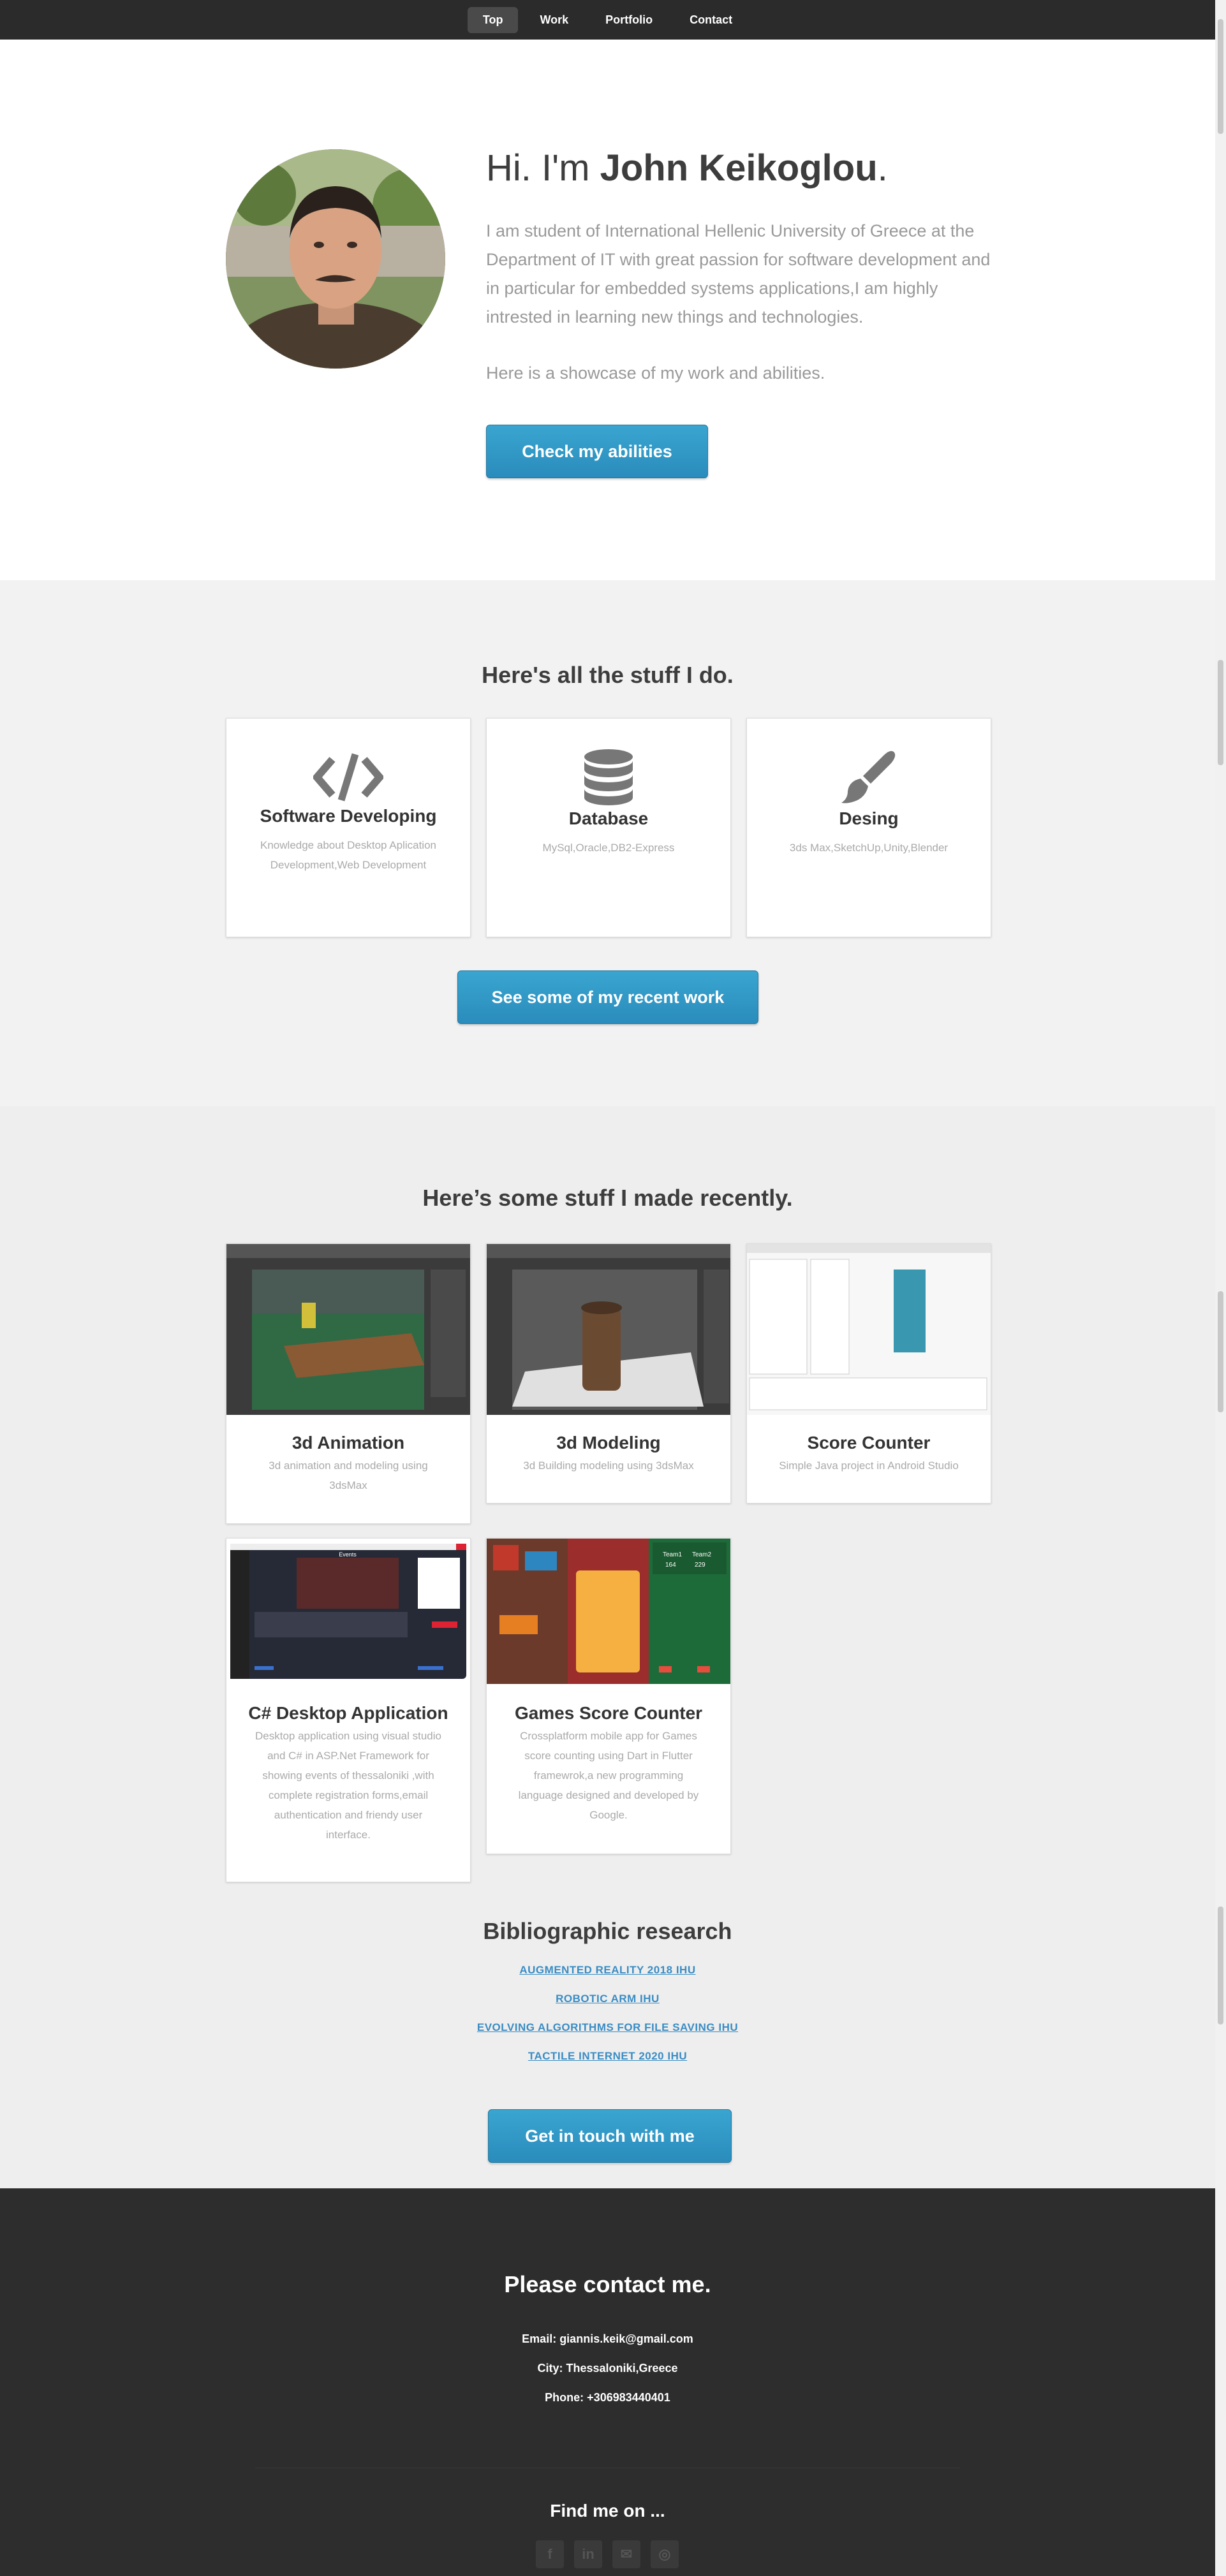 The height and width of the screenshot is (2576, 1226). Describe the element at coordinates (610, 2136) in the screenshot. I see `get-in-touch-button: Get in touch with me` at that location.